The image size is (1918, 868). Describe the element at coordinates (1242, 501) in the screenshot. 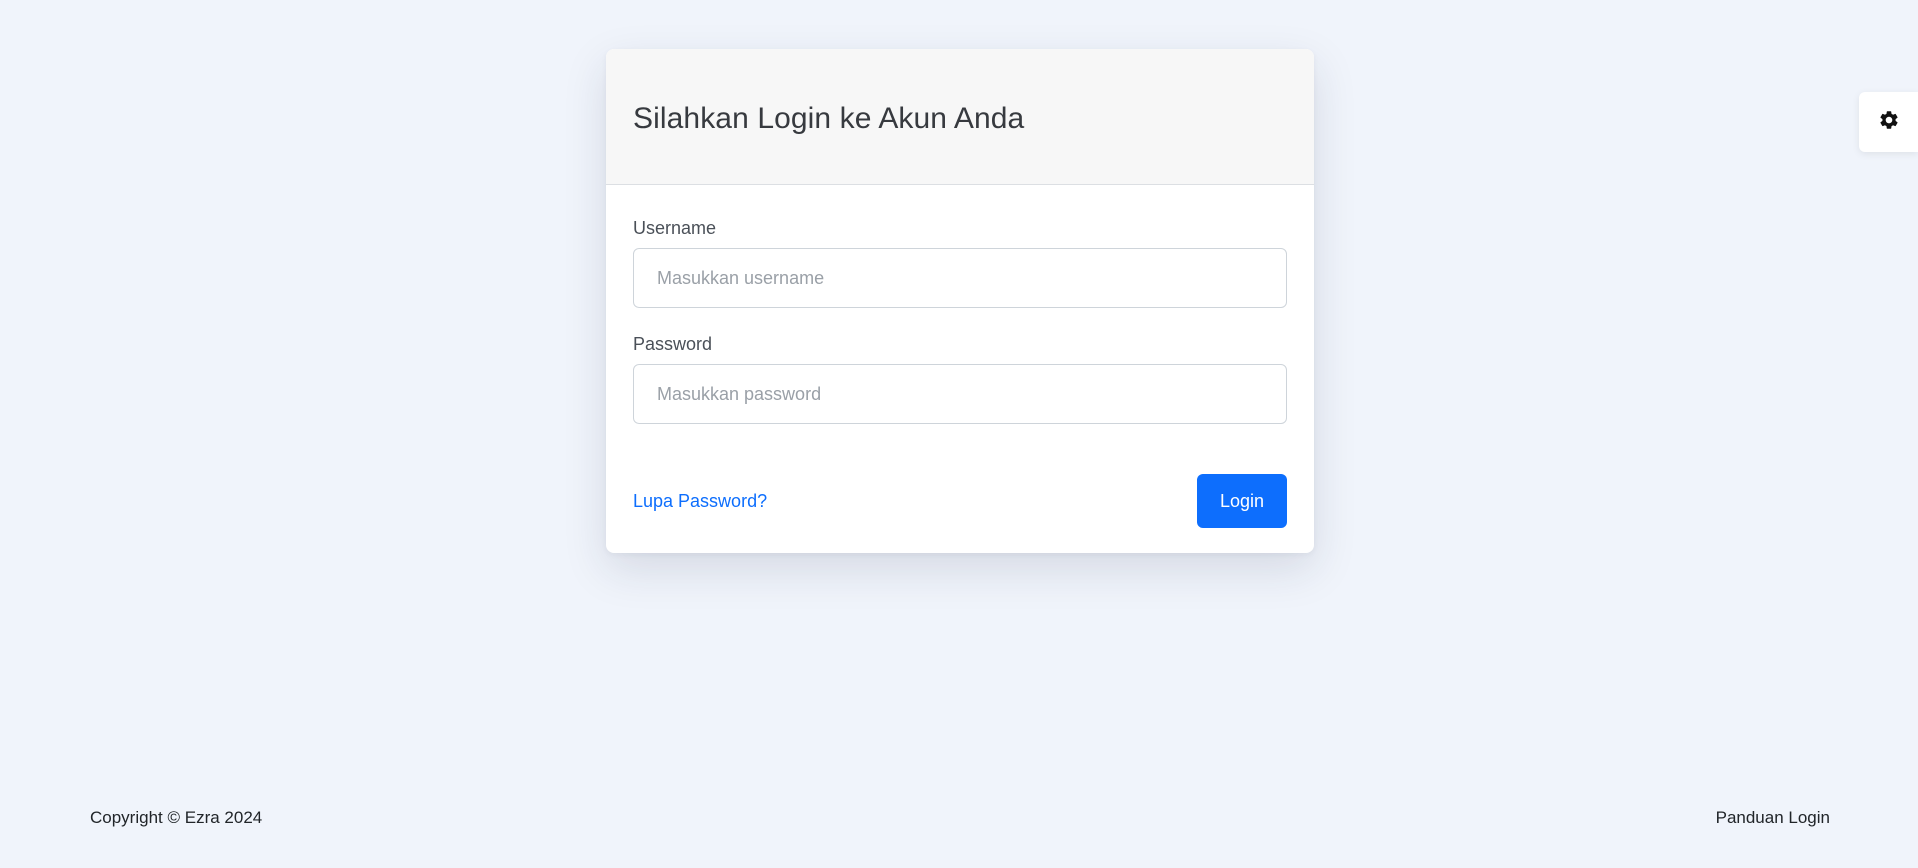

I see `login-button: Login` at that location.